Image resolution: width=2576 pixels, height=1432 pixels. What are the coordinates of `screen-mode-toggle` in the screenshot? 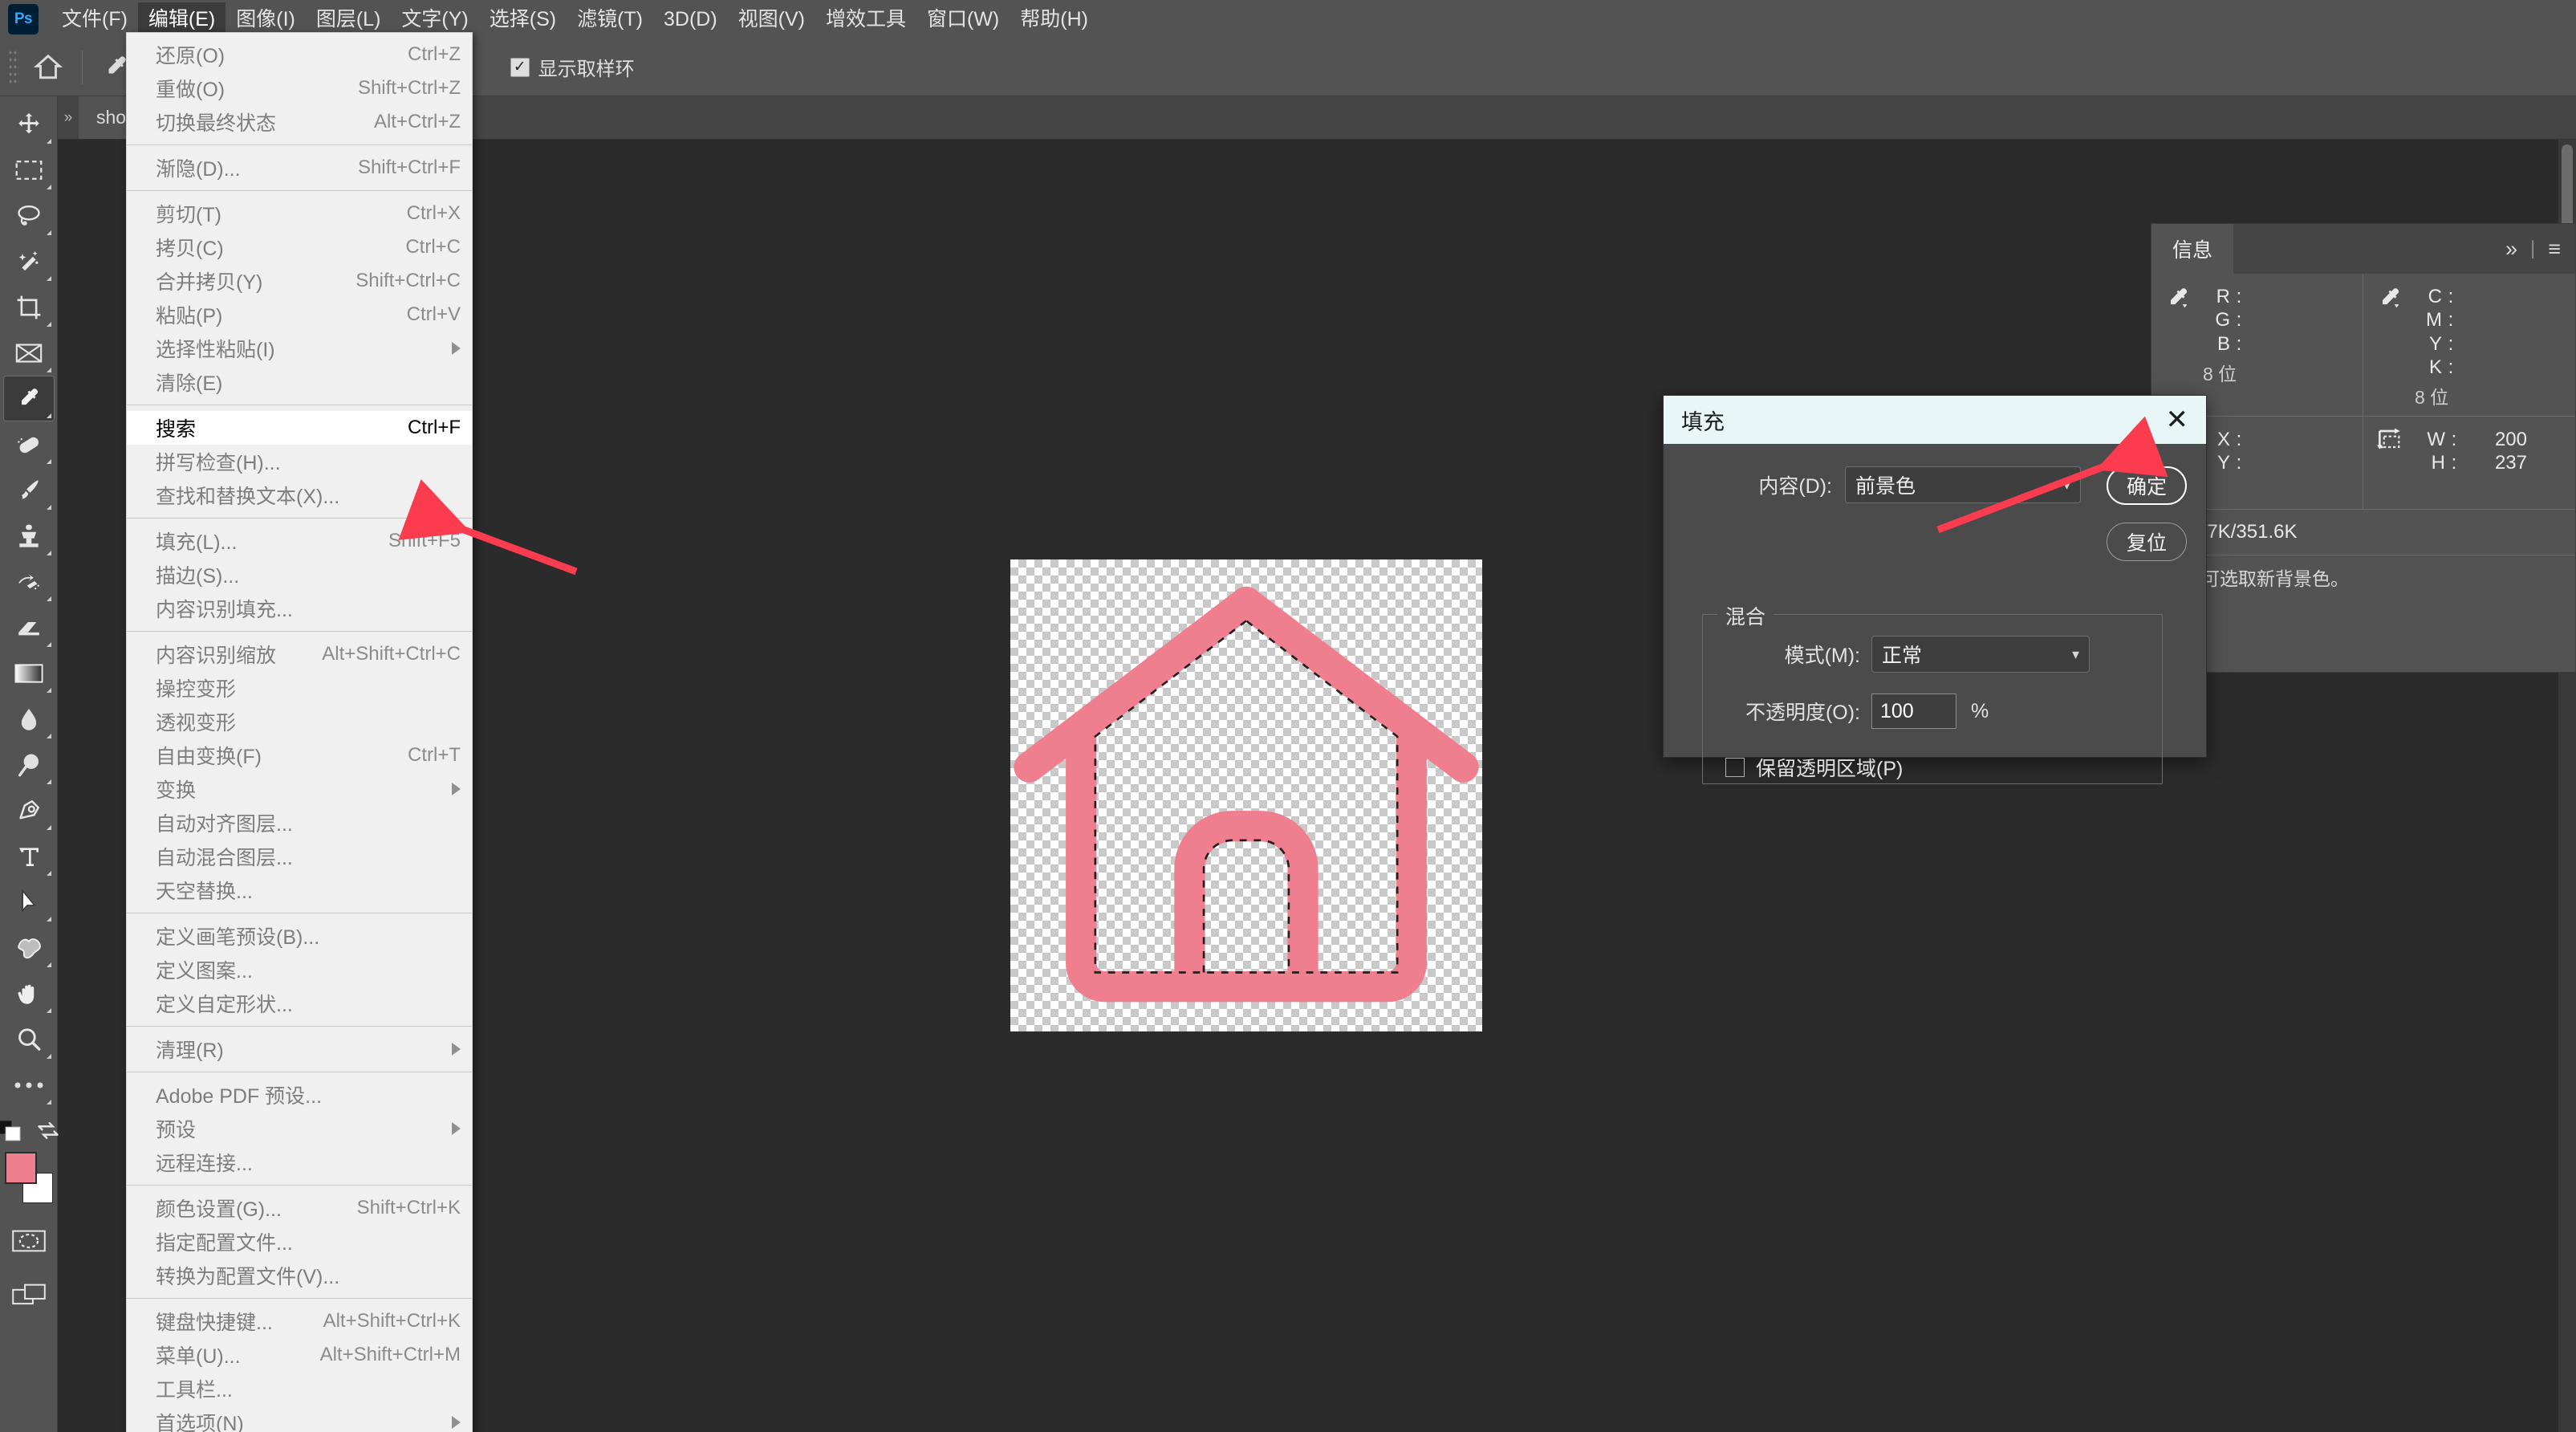 It's located at (29, 1294).